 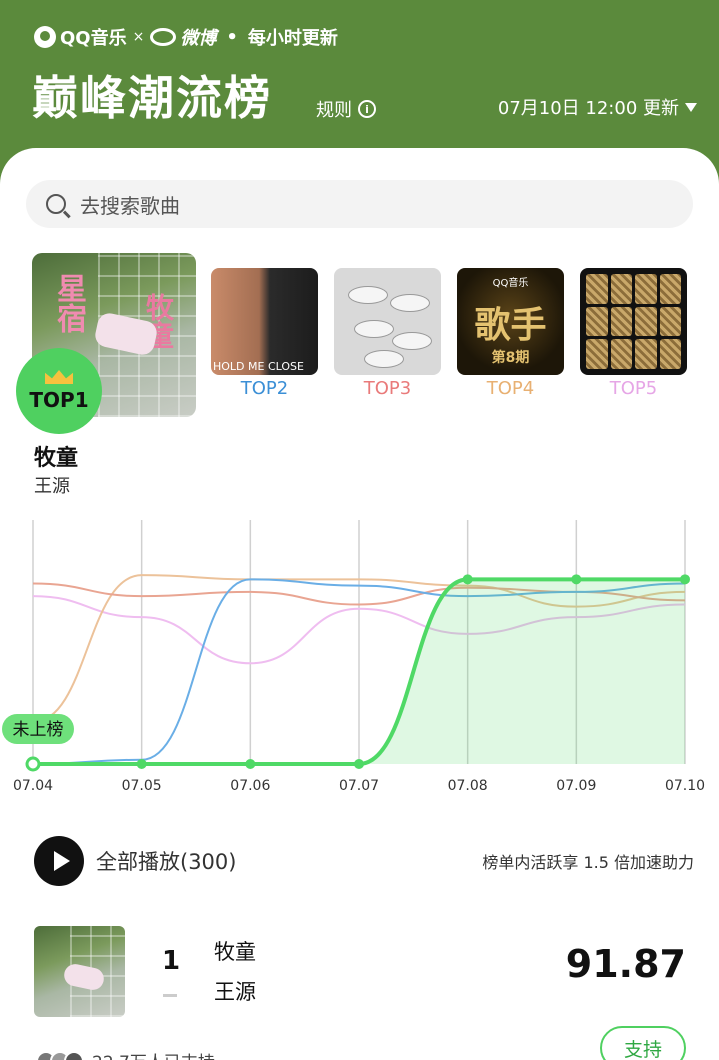 I want to click on top5-label: TOP5, so click(x=633, y=388).